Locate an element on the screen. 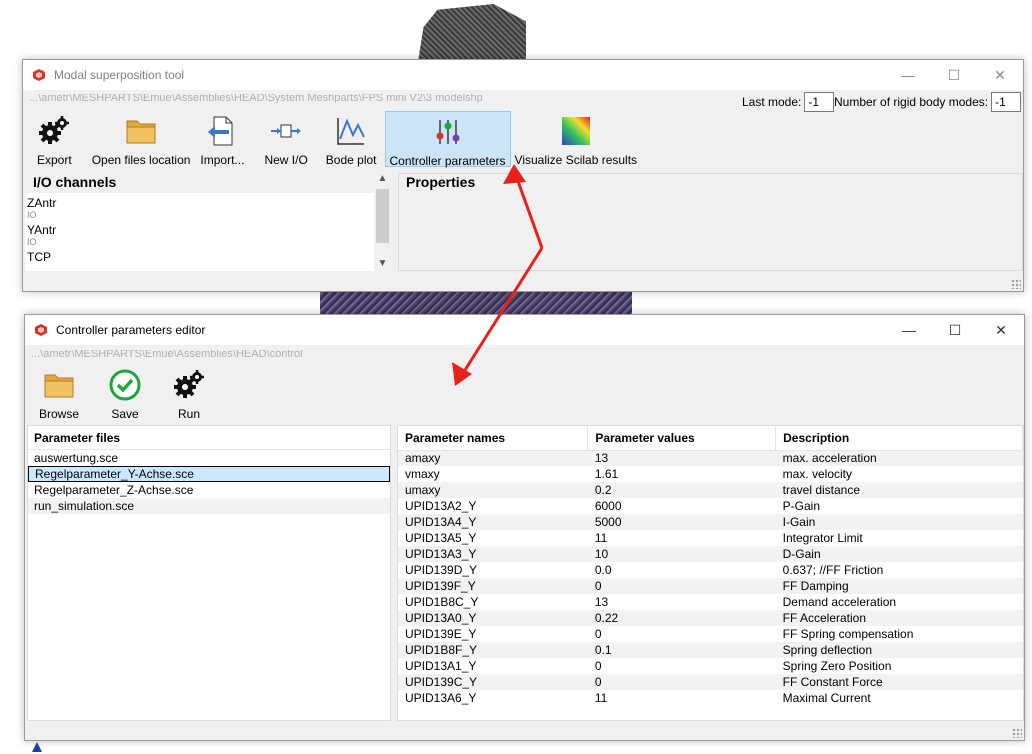 Image resolution: width=1032 pixels, height=754 pixels. annotation-arrow is located at coordinates (498, 275).